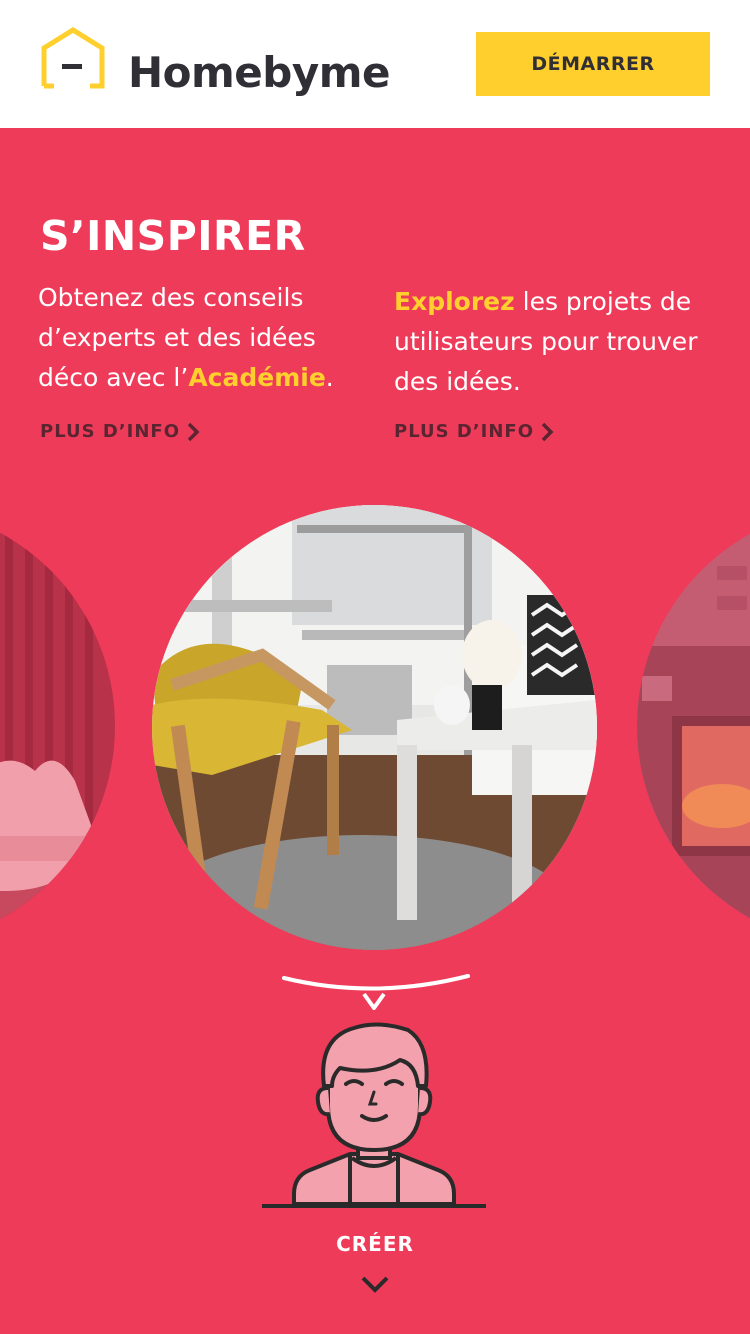 This screenshot has height=1334, width=750. I want to click on explore-more-info-link: PLUS D’INFO, so click(474, 431).